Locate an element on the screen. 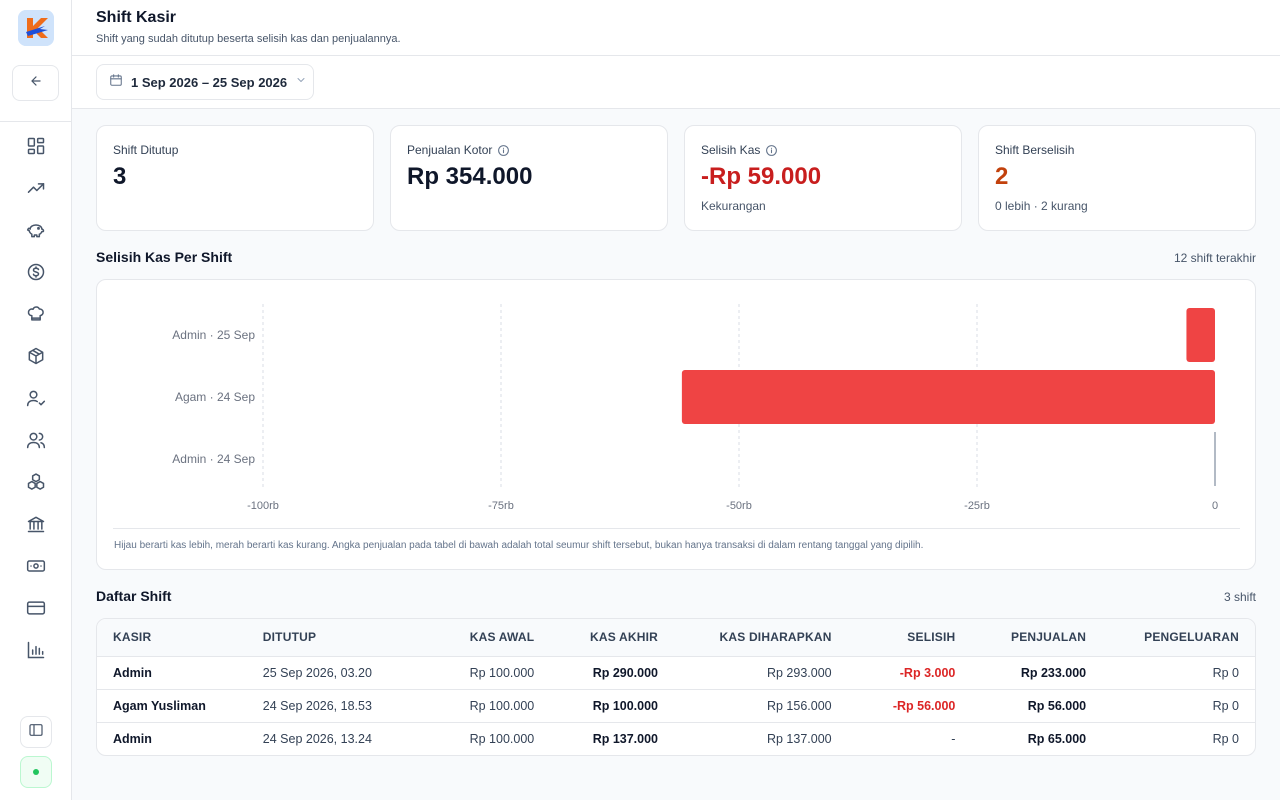 This screenshot has width=1280, height=800. column-header-kas-akhir: KAS AKHIR is located at coordinates (612, 638).